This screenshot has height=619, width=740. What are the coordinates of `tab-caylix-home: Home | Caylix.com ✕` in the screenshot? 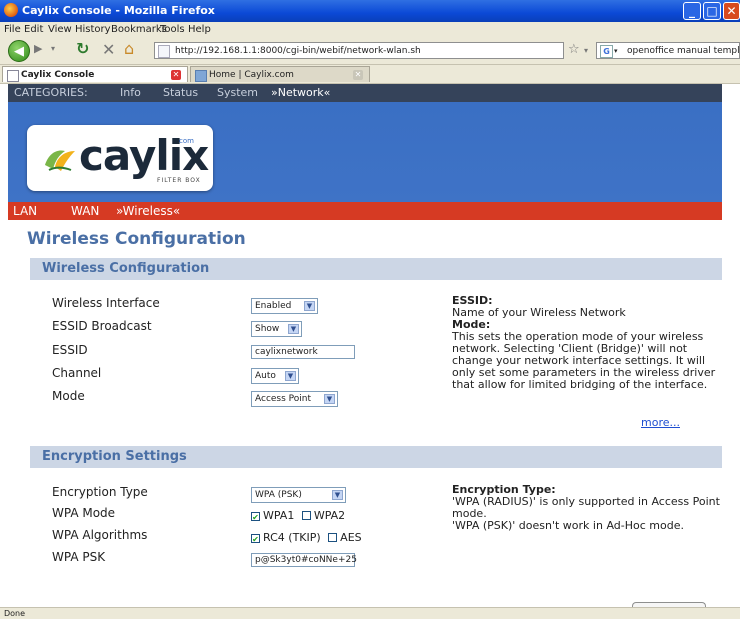 It's located at (280, 74).